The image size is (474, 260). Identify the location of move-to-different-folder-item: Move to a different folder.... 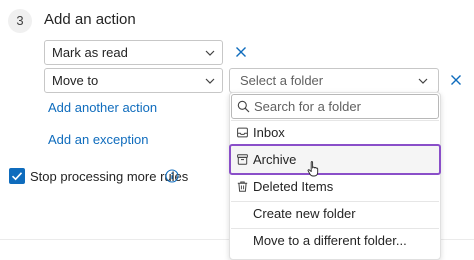
(335, 240).